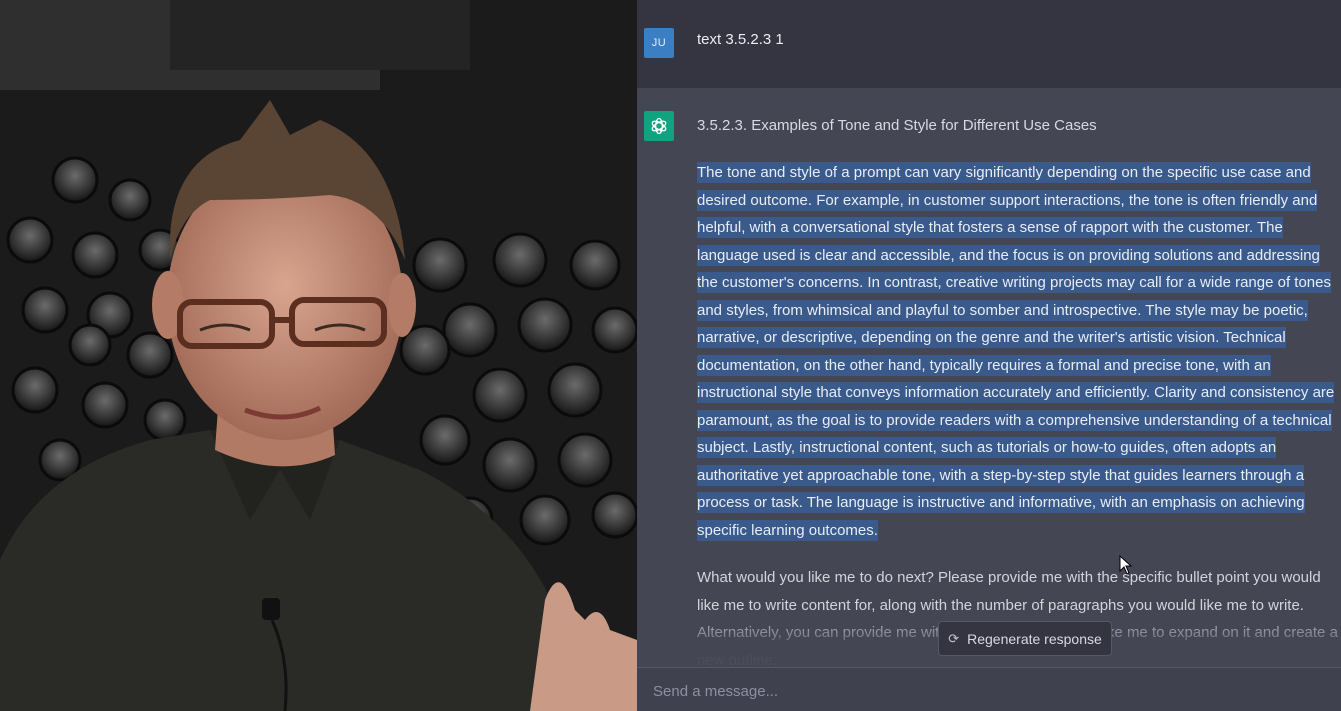 The height and width of the screenshot is (711, 1341). I want to click on refresh-icon: ⟳, so click(954, 638).